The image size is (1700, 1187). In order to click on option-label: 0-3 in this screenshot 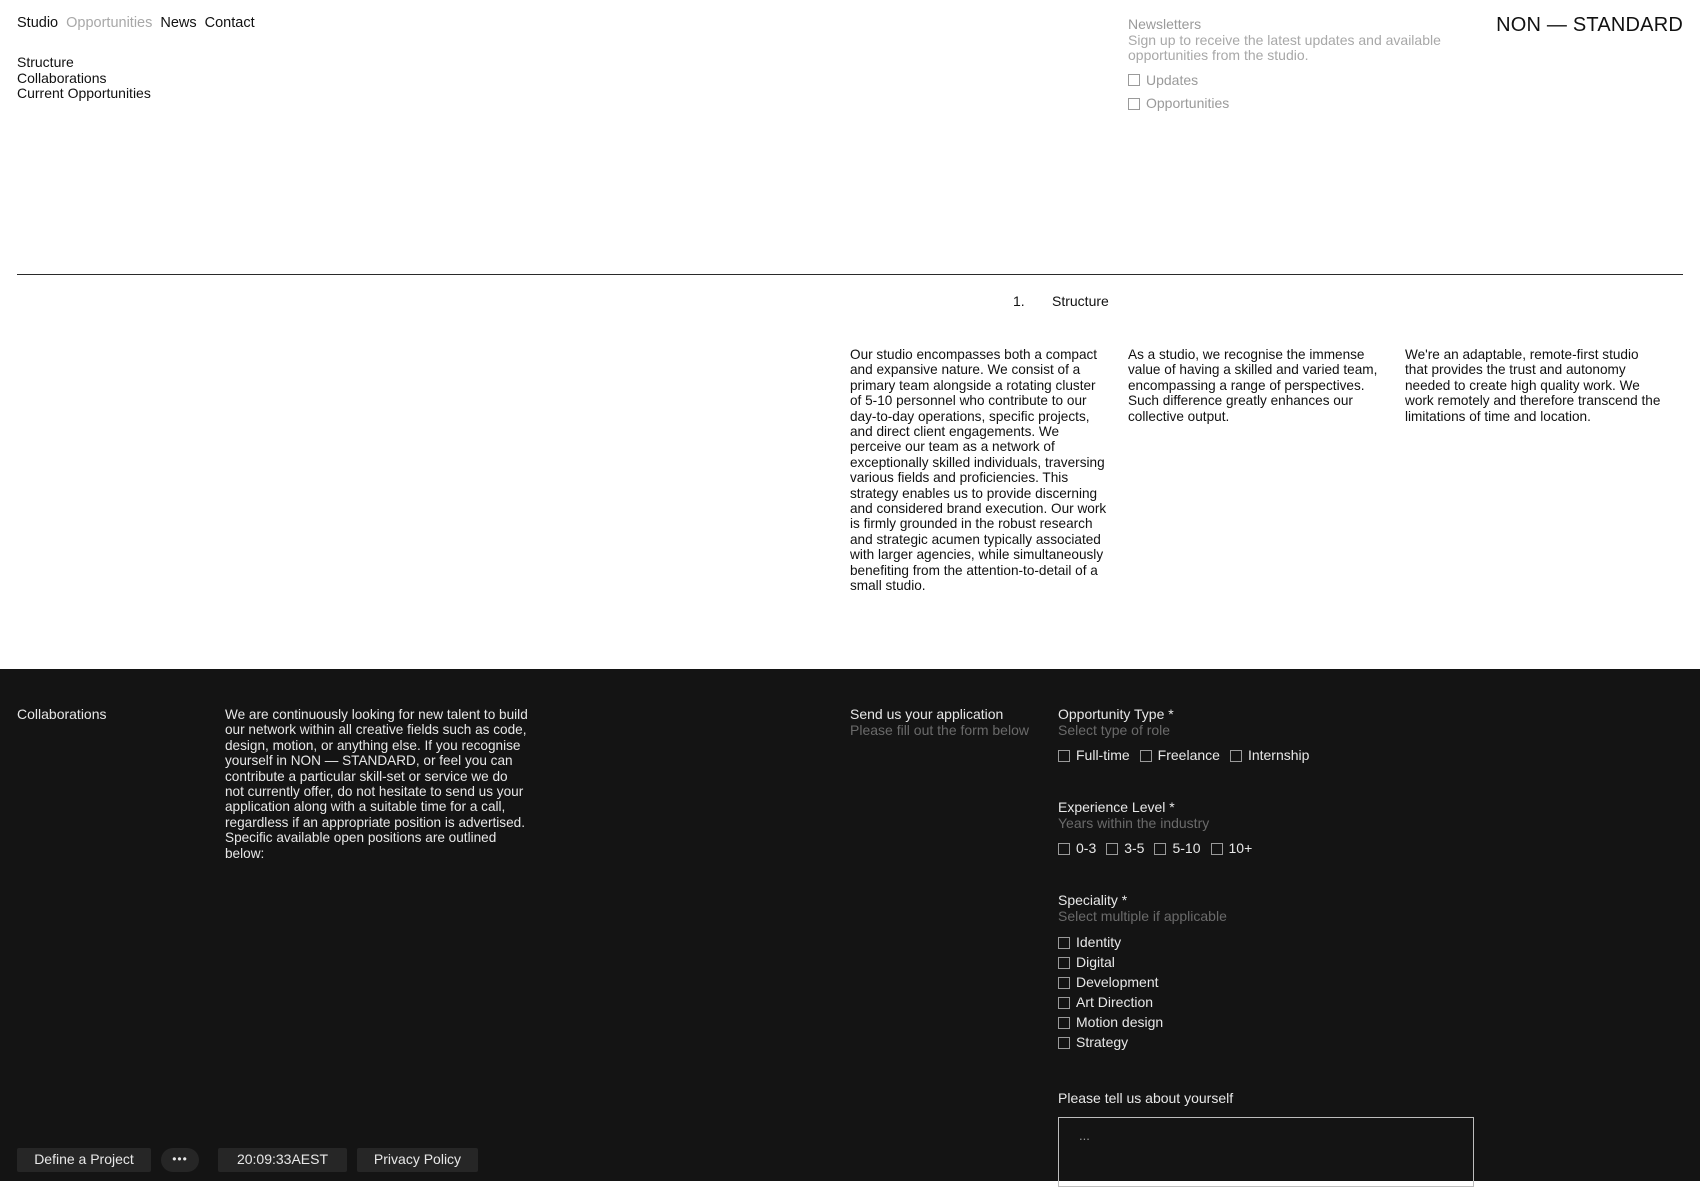, I will do `click(1086, 848)`.